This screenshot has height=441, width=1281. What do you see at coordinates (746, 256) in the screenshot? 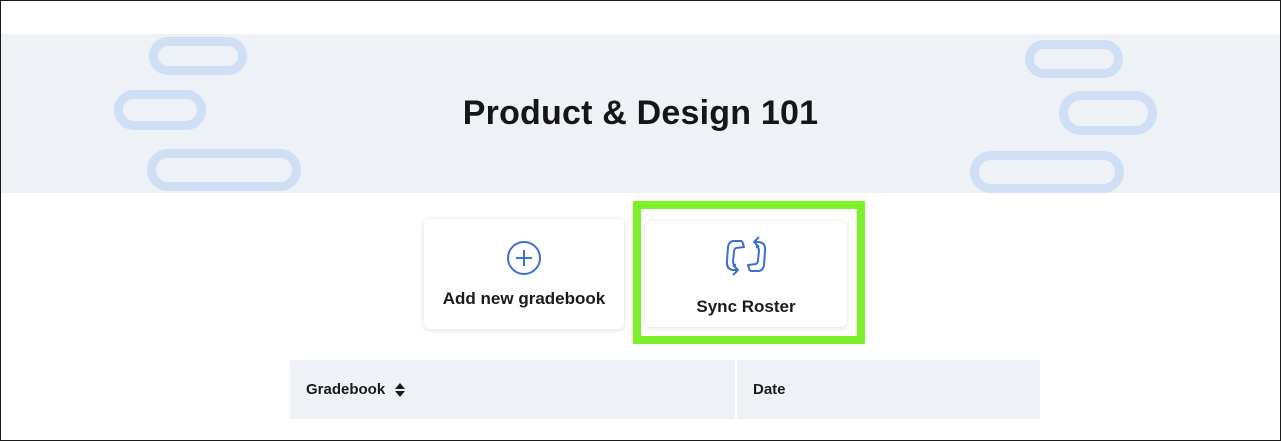
I see `sync-arrows-icon` at bounding box center [746, 256].